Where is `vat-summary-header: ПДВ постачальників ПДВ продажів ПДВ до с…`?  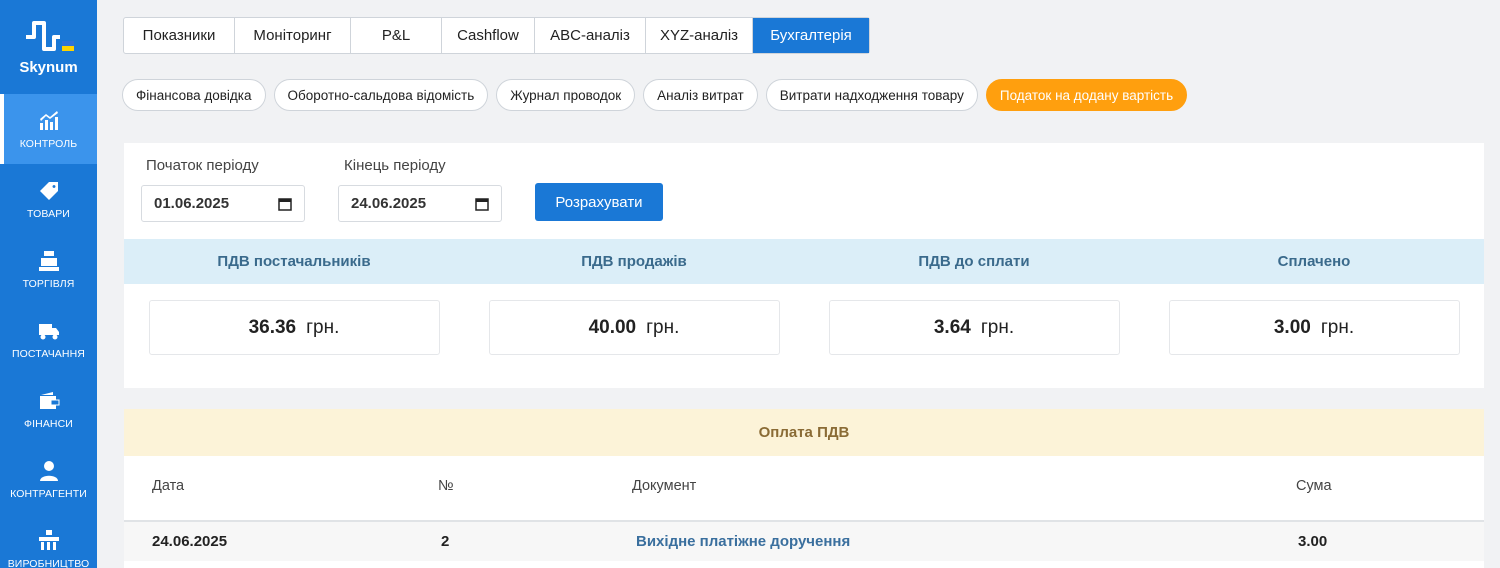 vat-summary-header: ПДВ постачальників ПДВ продажів ПДВ до с… is located at coordinates (804, 261).